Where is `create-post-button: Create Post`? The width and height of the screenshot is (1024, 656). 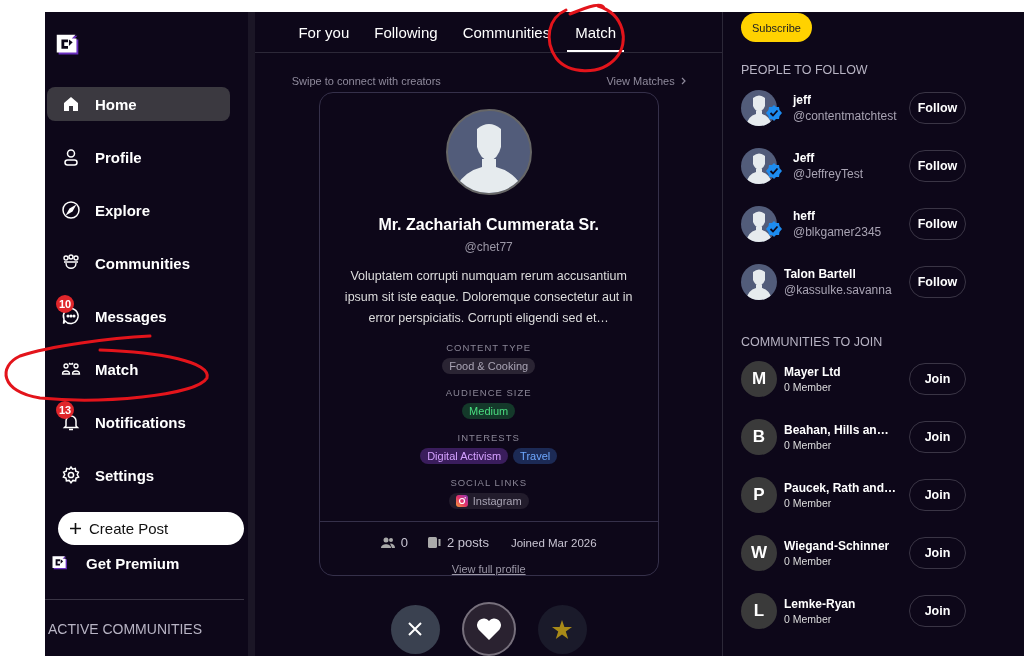 create-post-button: Create Post is located at coordinates (151, 528).